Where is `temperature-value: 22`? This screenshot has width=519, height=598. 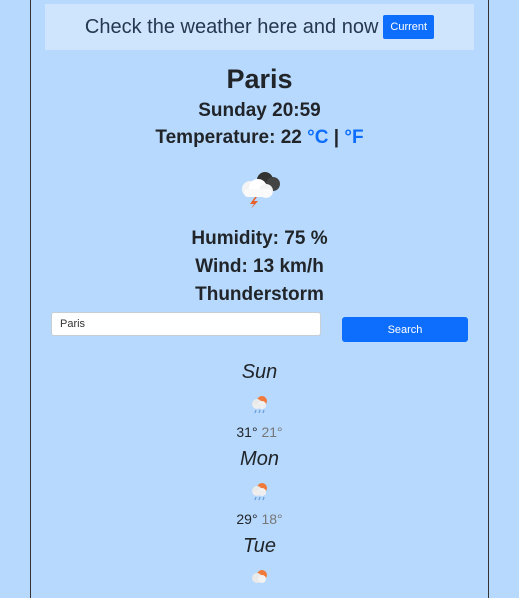 temperature-value: 22 is located at coordinates (291, 137).